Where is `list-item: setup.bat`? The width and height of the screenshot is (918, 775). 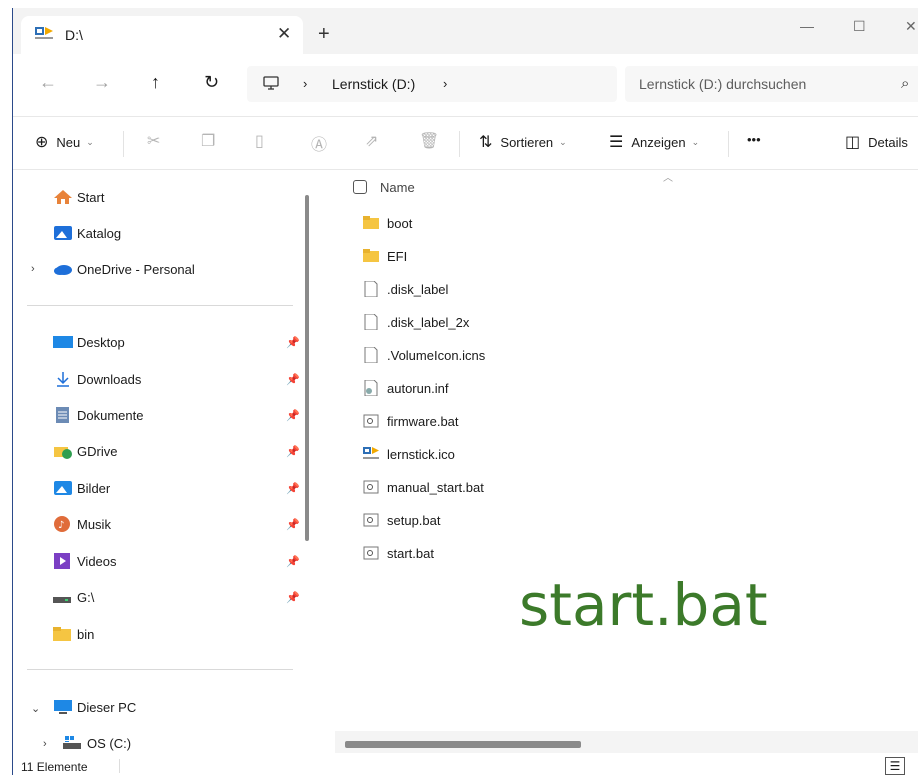
list-item: setup.bat is located at coordinates (402, 520).